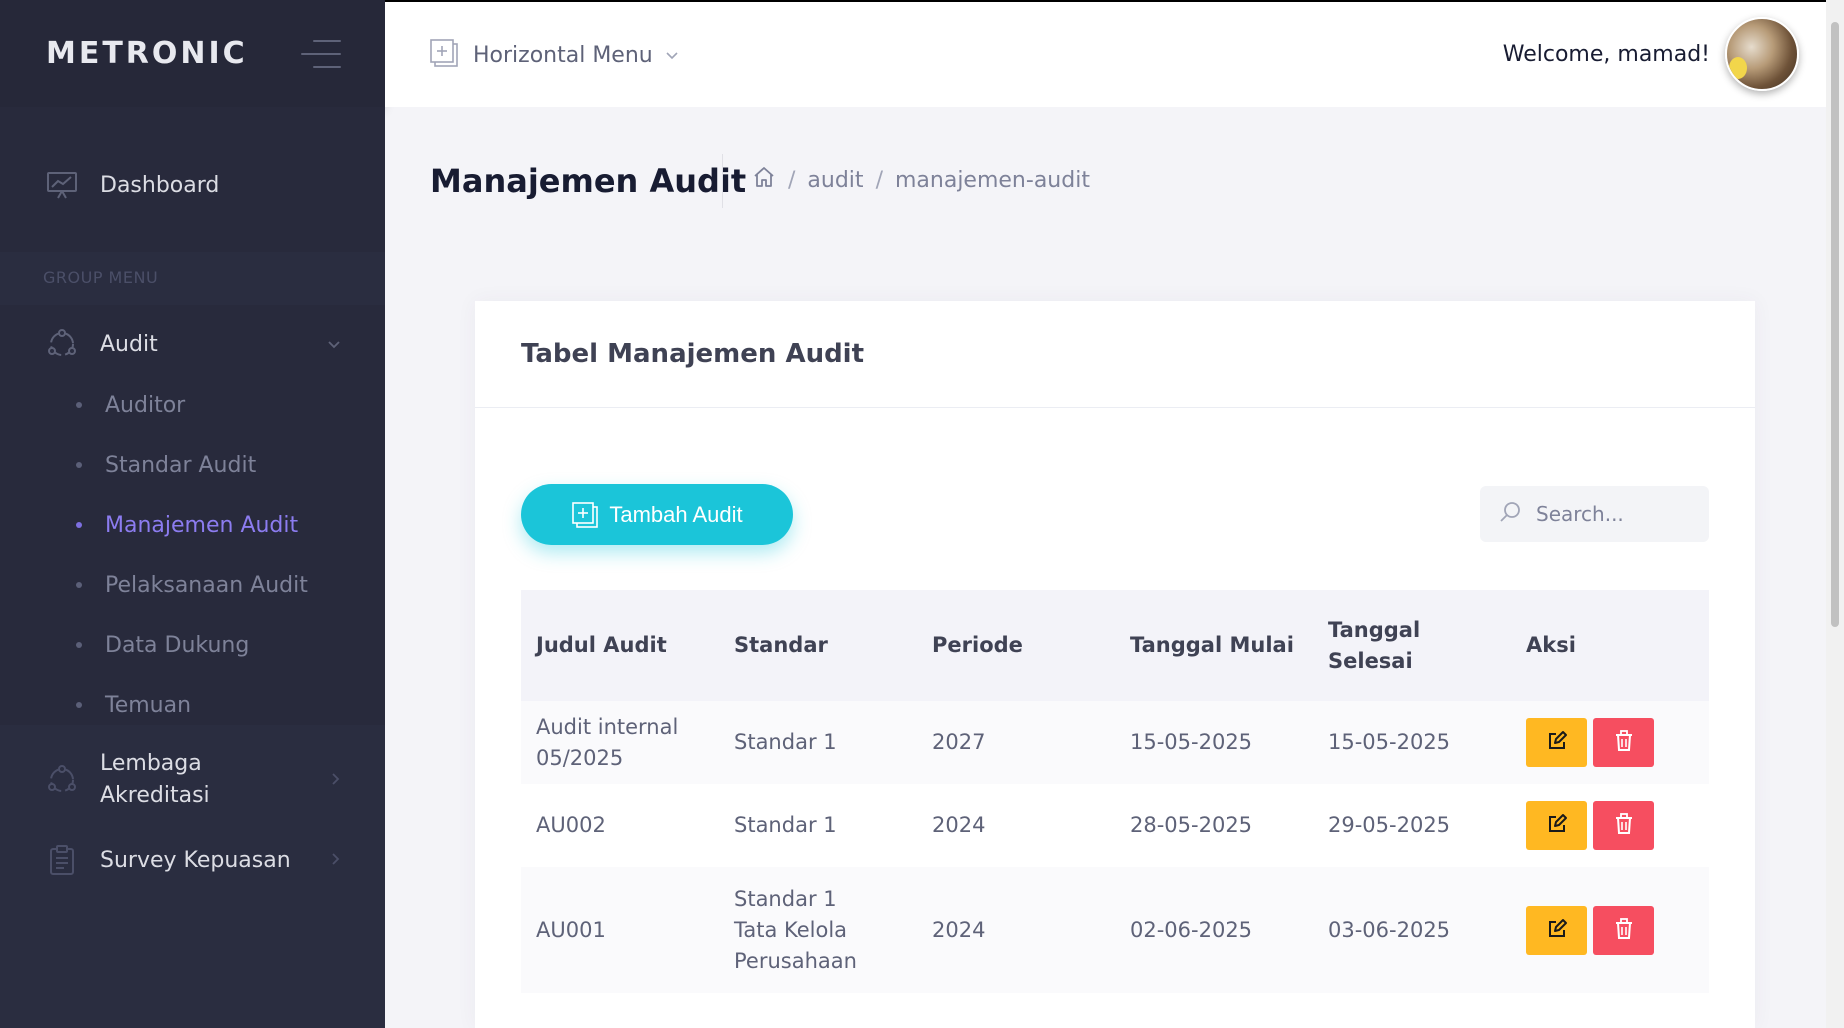  Describe the element at coordinates (129, 344) in the screenshot. I see `sidebar-item-label: Audit` at that location.